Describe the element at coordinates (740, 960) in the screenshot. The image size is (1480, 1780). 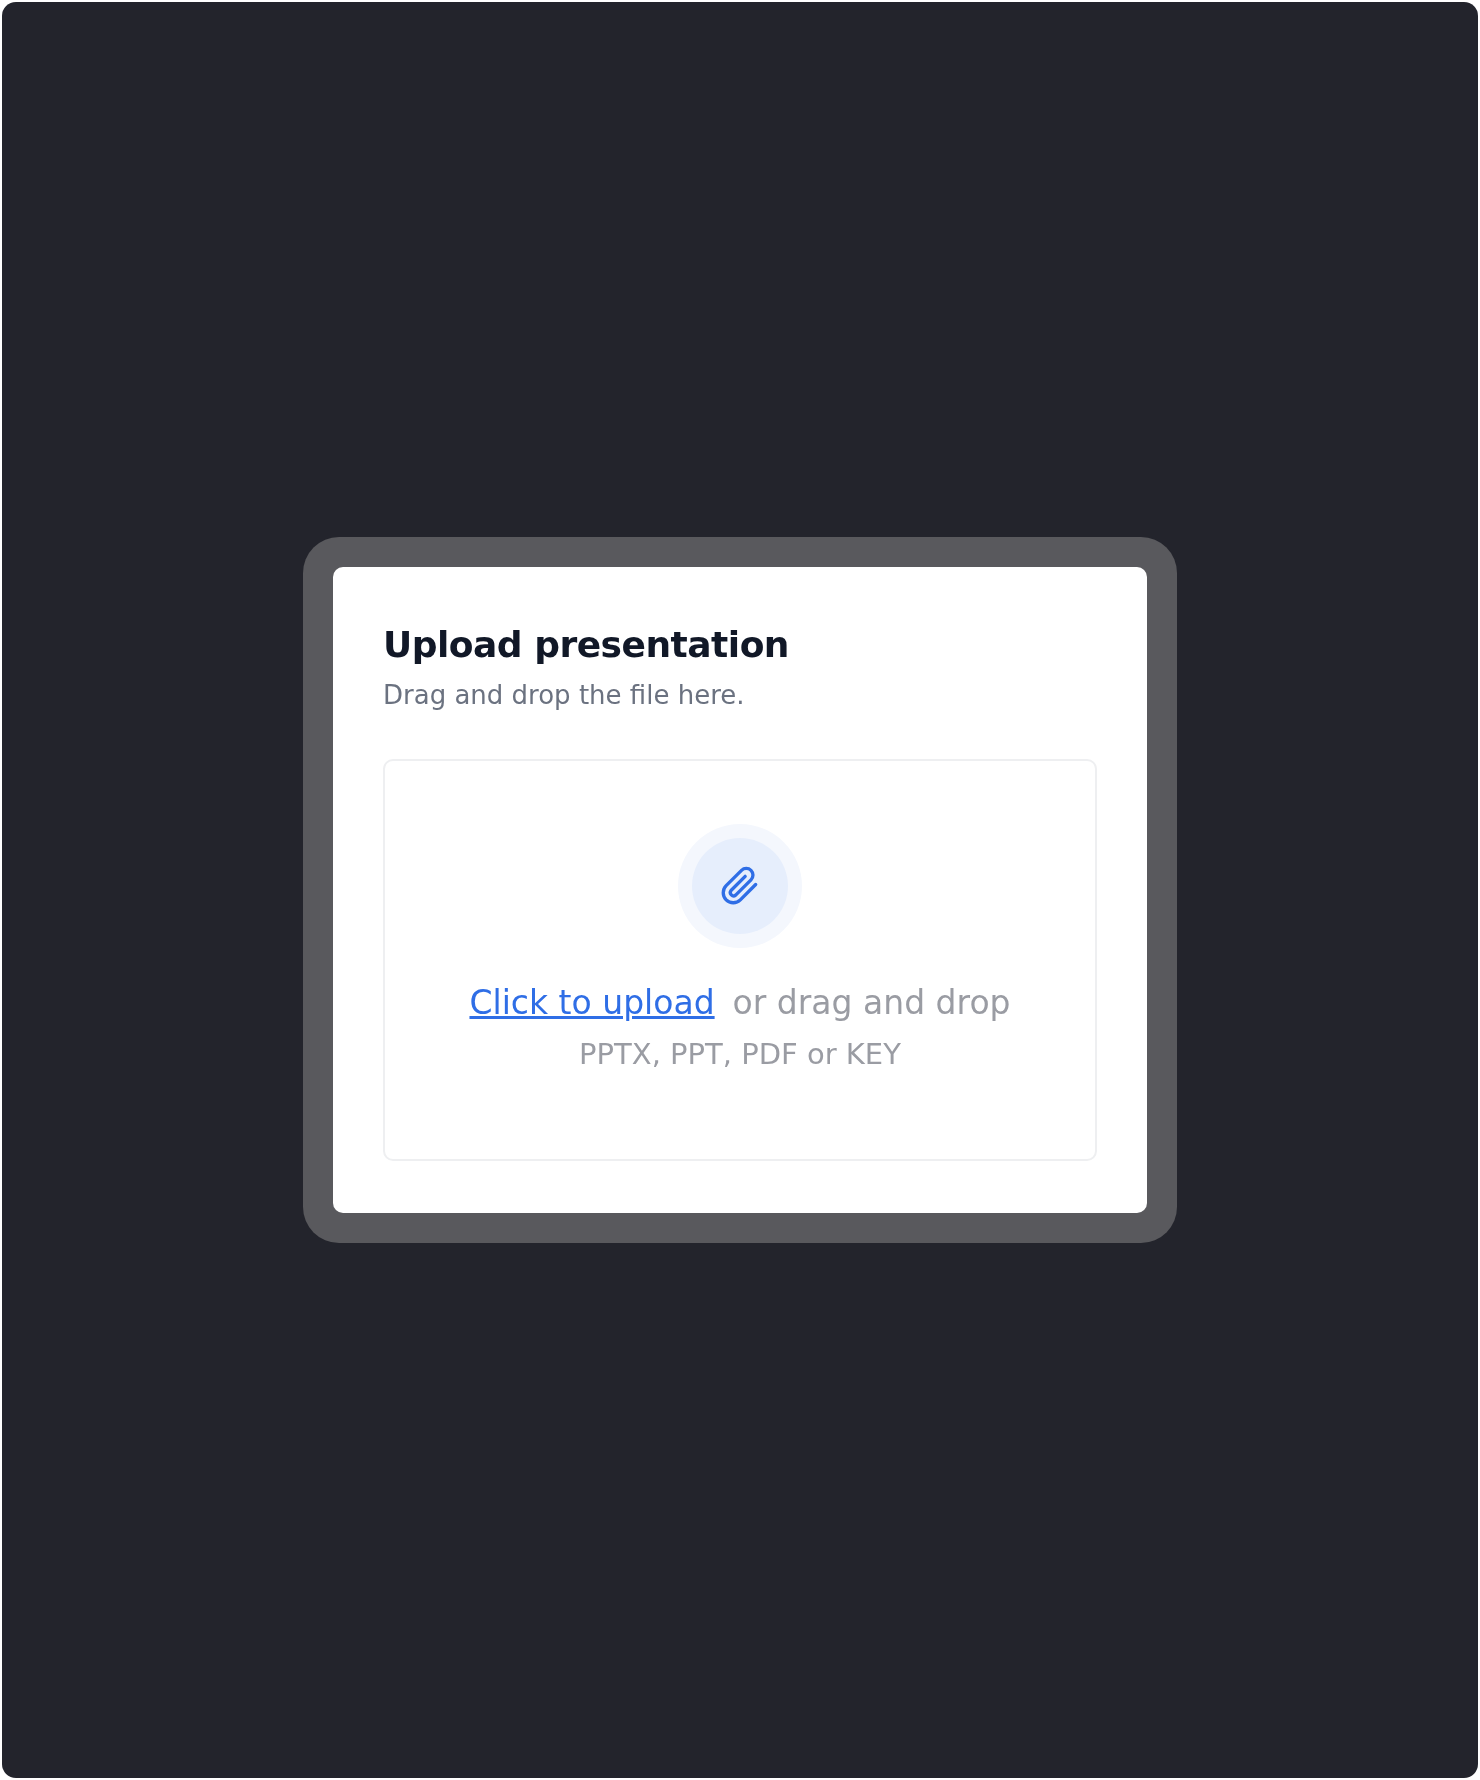
I see `drop-zone: Click to upload or drag and drop PPTX, PPT, PDF or KEY` at that location.